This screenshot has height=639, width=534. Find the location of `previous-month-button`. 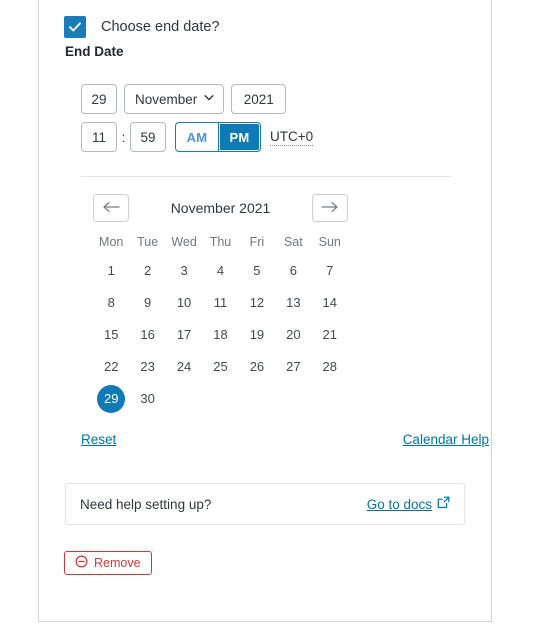

previous-month-button is located at coordinates (111, 208).